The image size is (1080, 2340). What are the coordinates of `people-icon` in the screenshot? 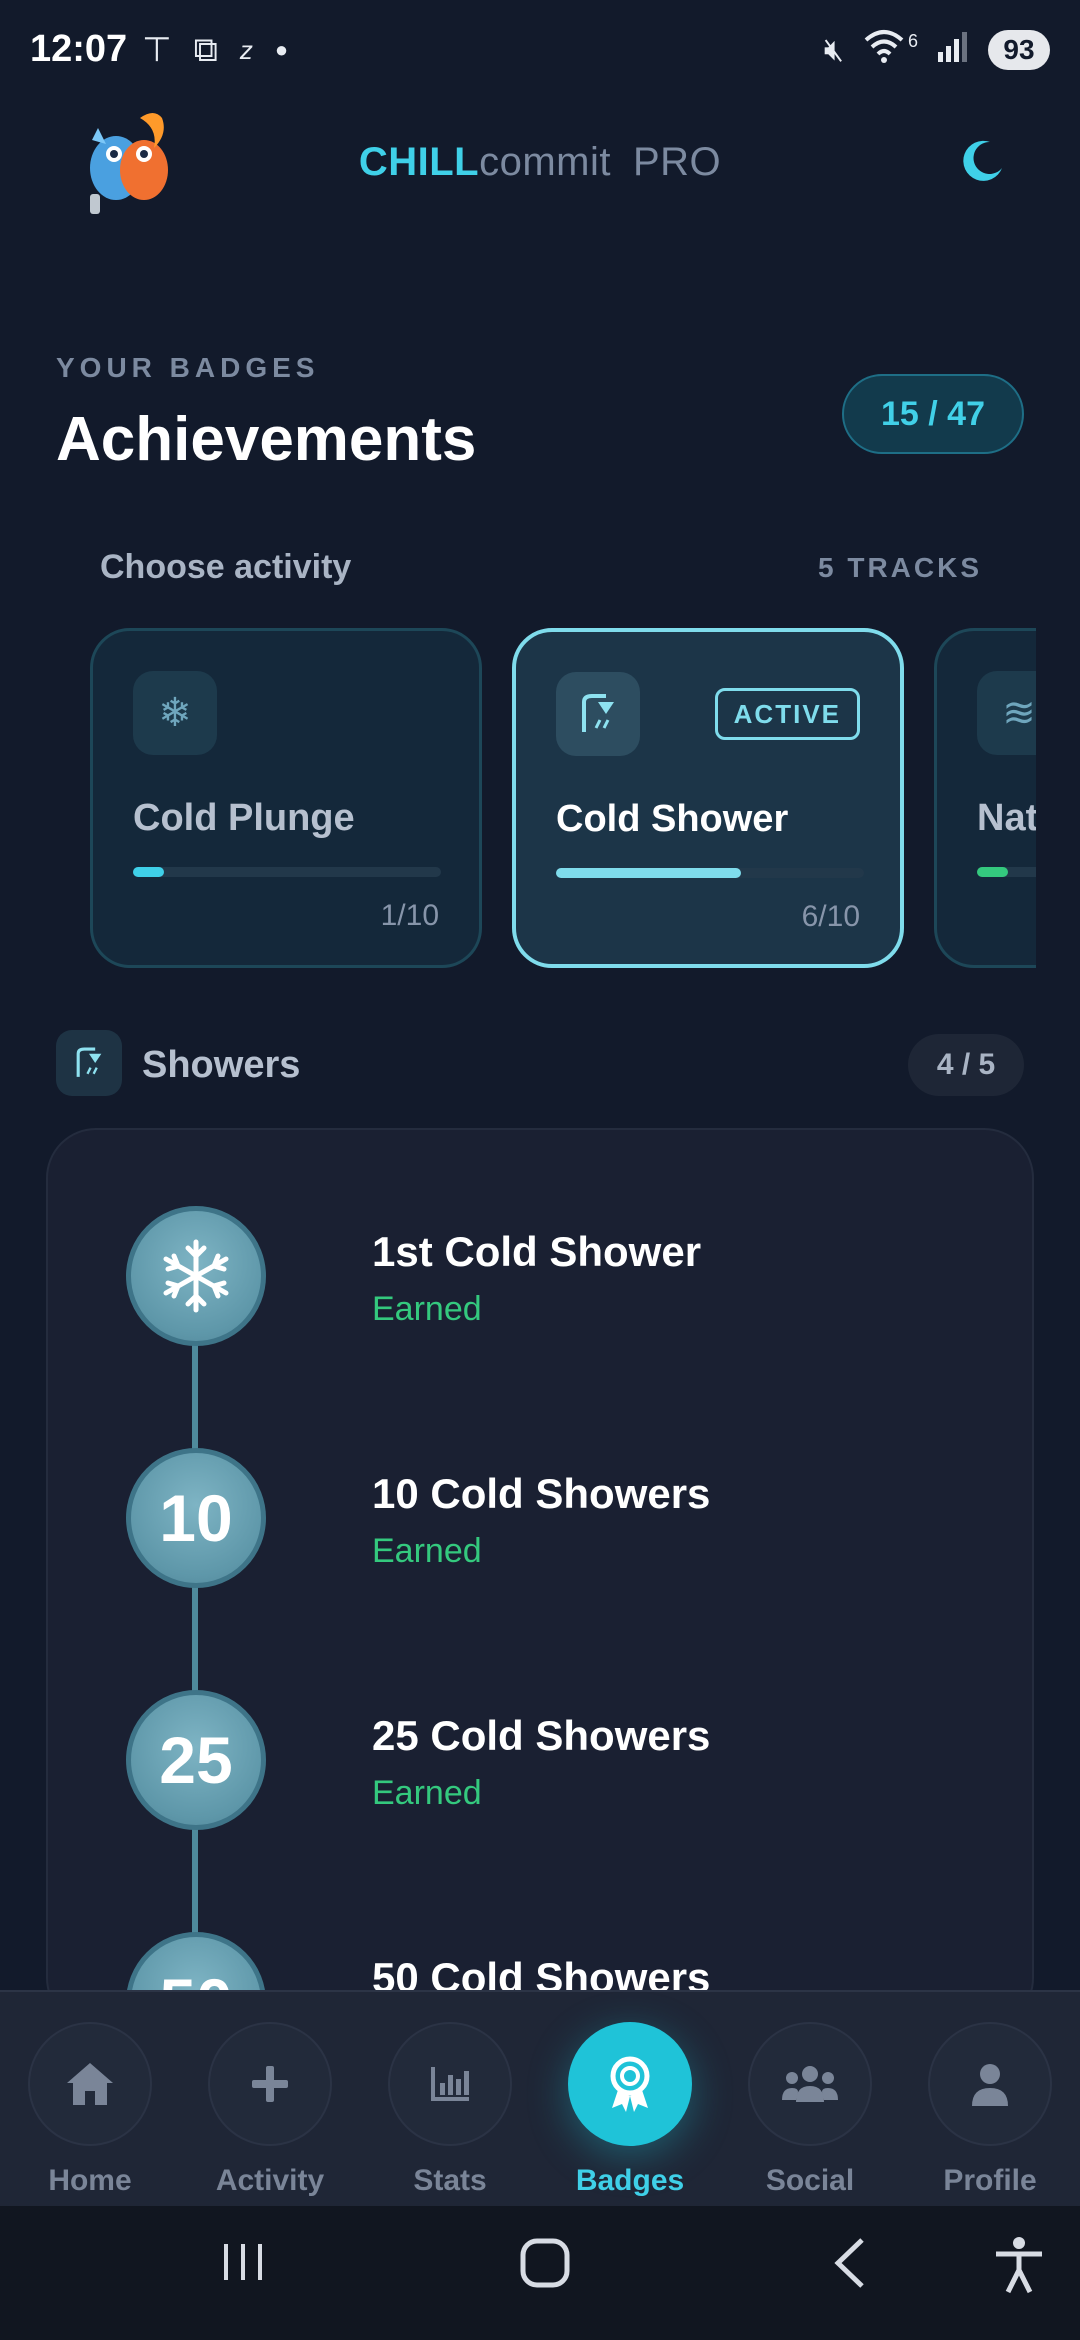 It's located at (810, 2084).